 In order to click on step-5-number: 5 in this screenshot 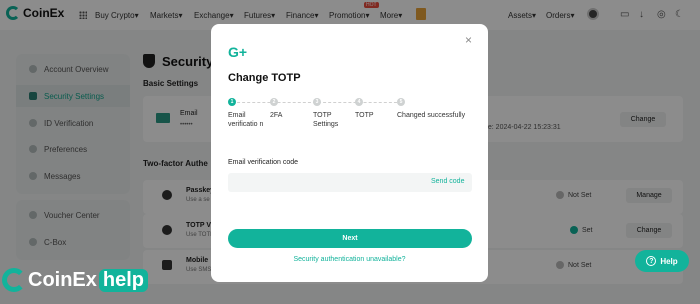, I will do `click(401, 102)`.